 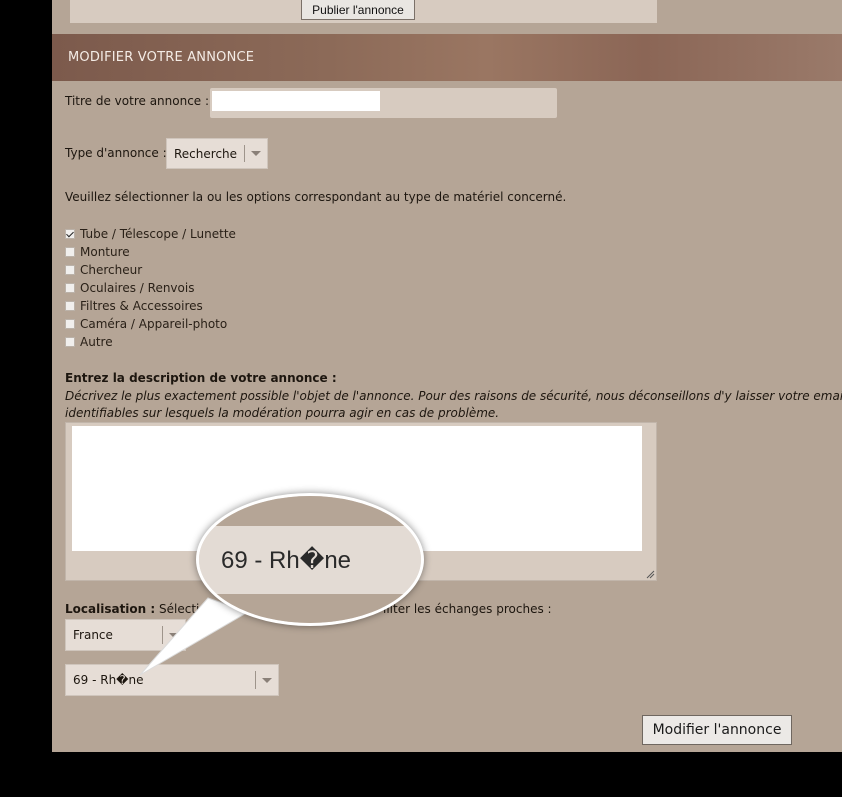 I want to click on zoom-band-bottom, so click(x=310, y=608).